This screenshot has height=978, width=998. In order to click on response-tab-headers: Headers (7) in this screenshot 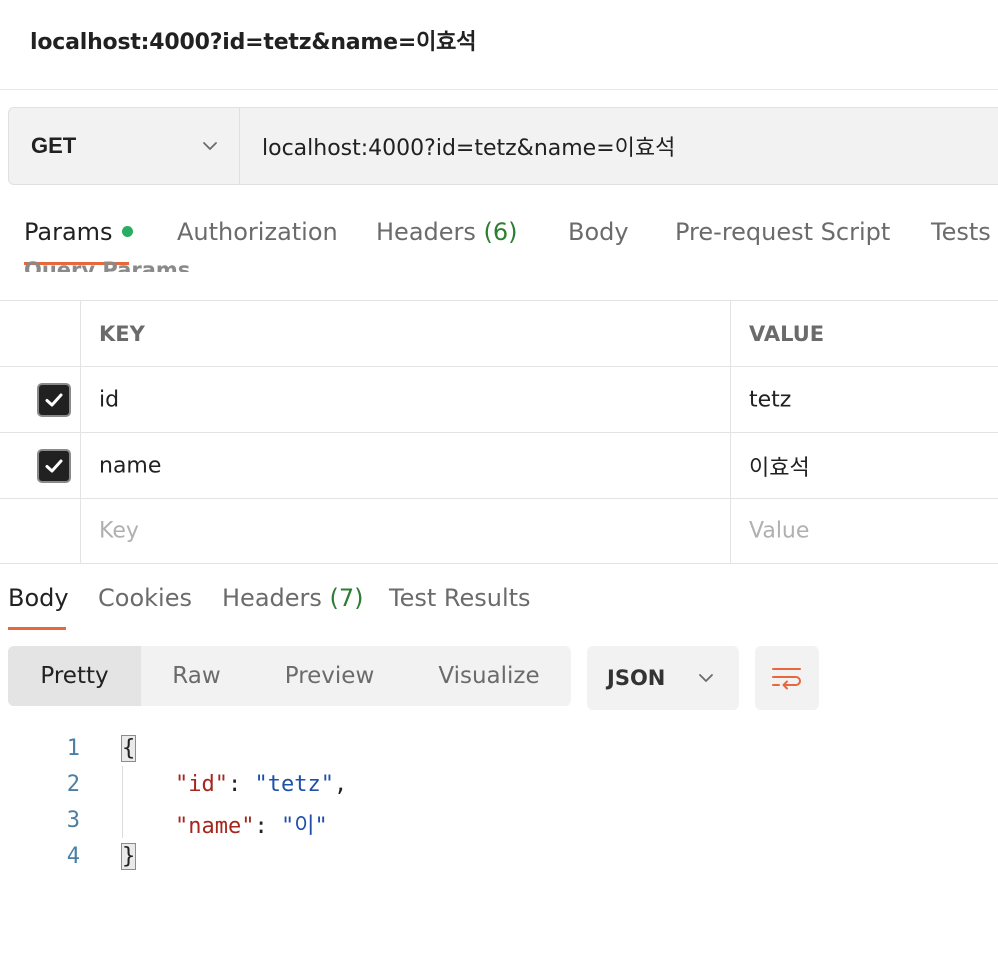, I will do `click(293, 598)`.